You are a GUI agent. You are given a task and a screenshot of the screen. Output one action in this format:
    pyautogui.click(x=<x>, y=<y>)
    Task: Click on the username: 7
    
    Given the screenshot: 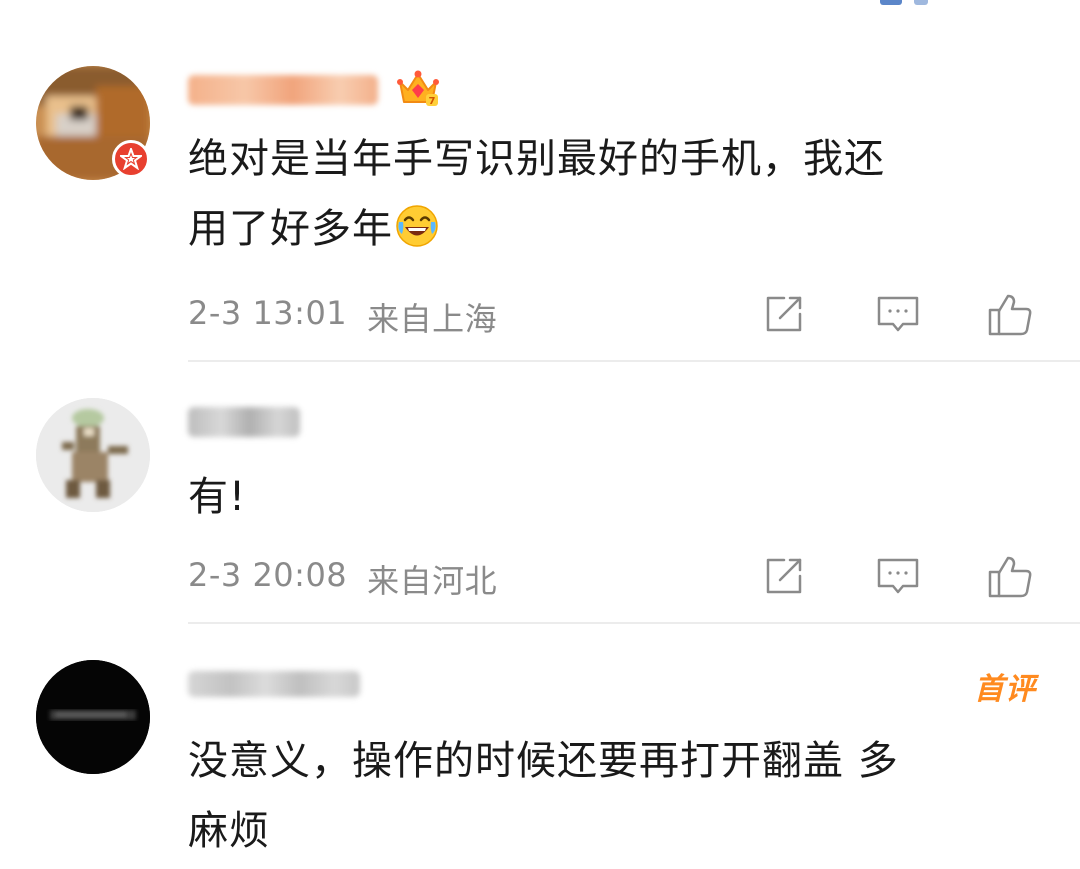 What is the action you would take?
    pyautogui.click(x=314, y=90)
    